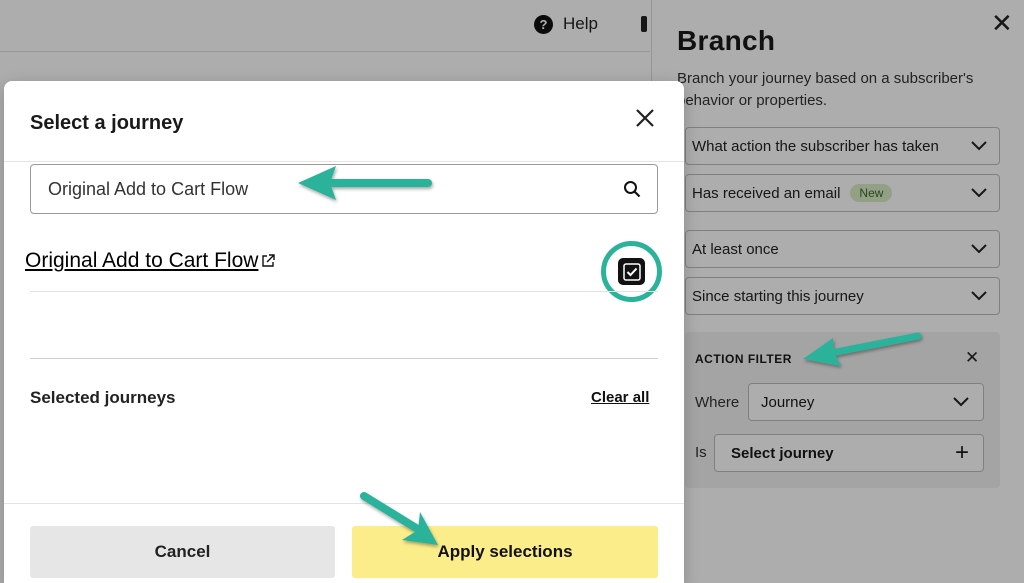 This screenshot has height=583, width=1024. I want to click on search-icon, so click(632, 189).